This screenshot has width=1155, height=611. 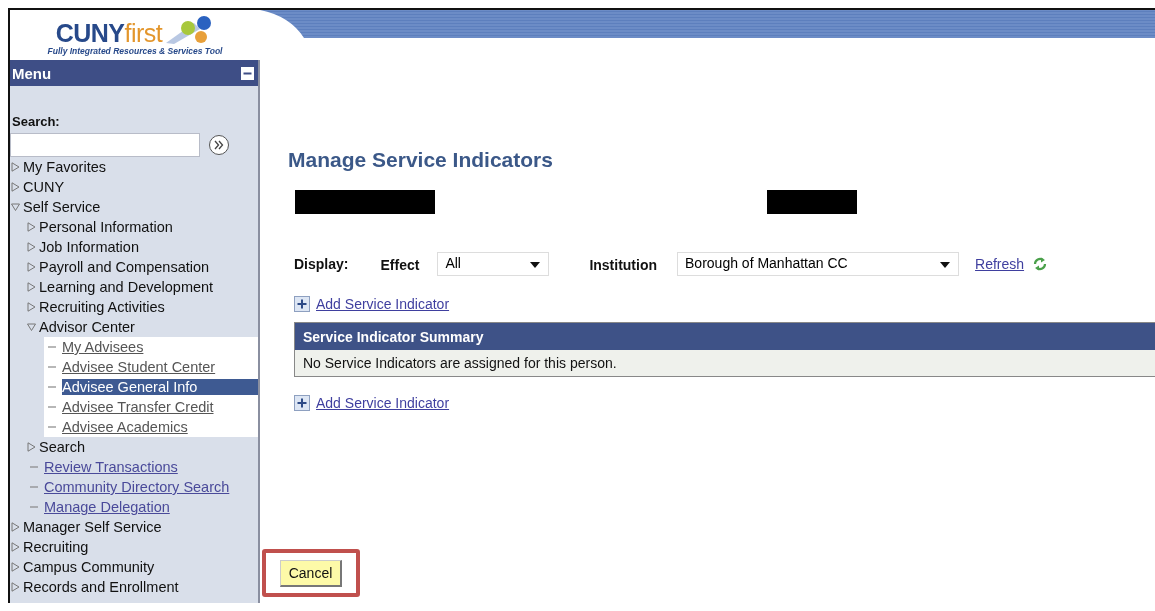 What do you see at coordinates (139, 367) in the screenshot?
I see `menu-link: Advisee Student Center` at bounding box center [139, 367].